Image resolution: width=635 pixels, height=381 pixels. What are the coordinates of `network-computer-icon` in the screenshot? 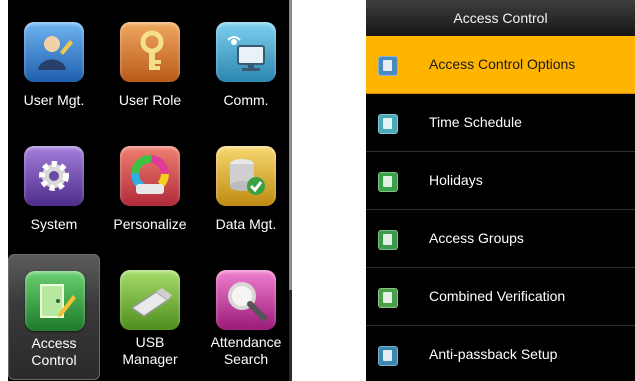 It's located at (246, 52).